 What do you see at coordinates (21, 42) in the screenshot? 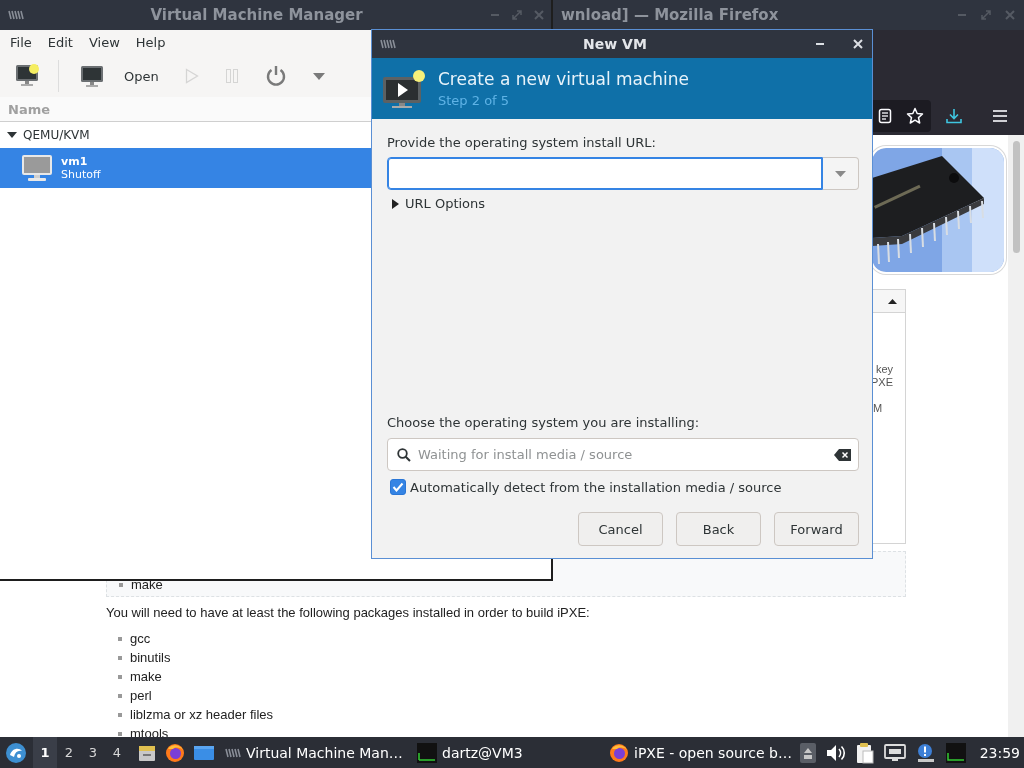
I see `menu-item: File` at bounding box center [21, 42].